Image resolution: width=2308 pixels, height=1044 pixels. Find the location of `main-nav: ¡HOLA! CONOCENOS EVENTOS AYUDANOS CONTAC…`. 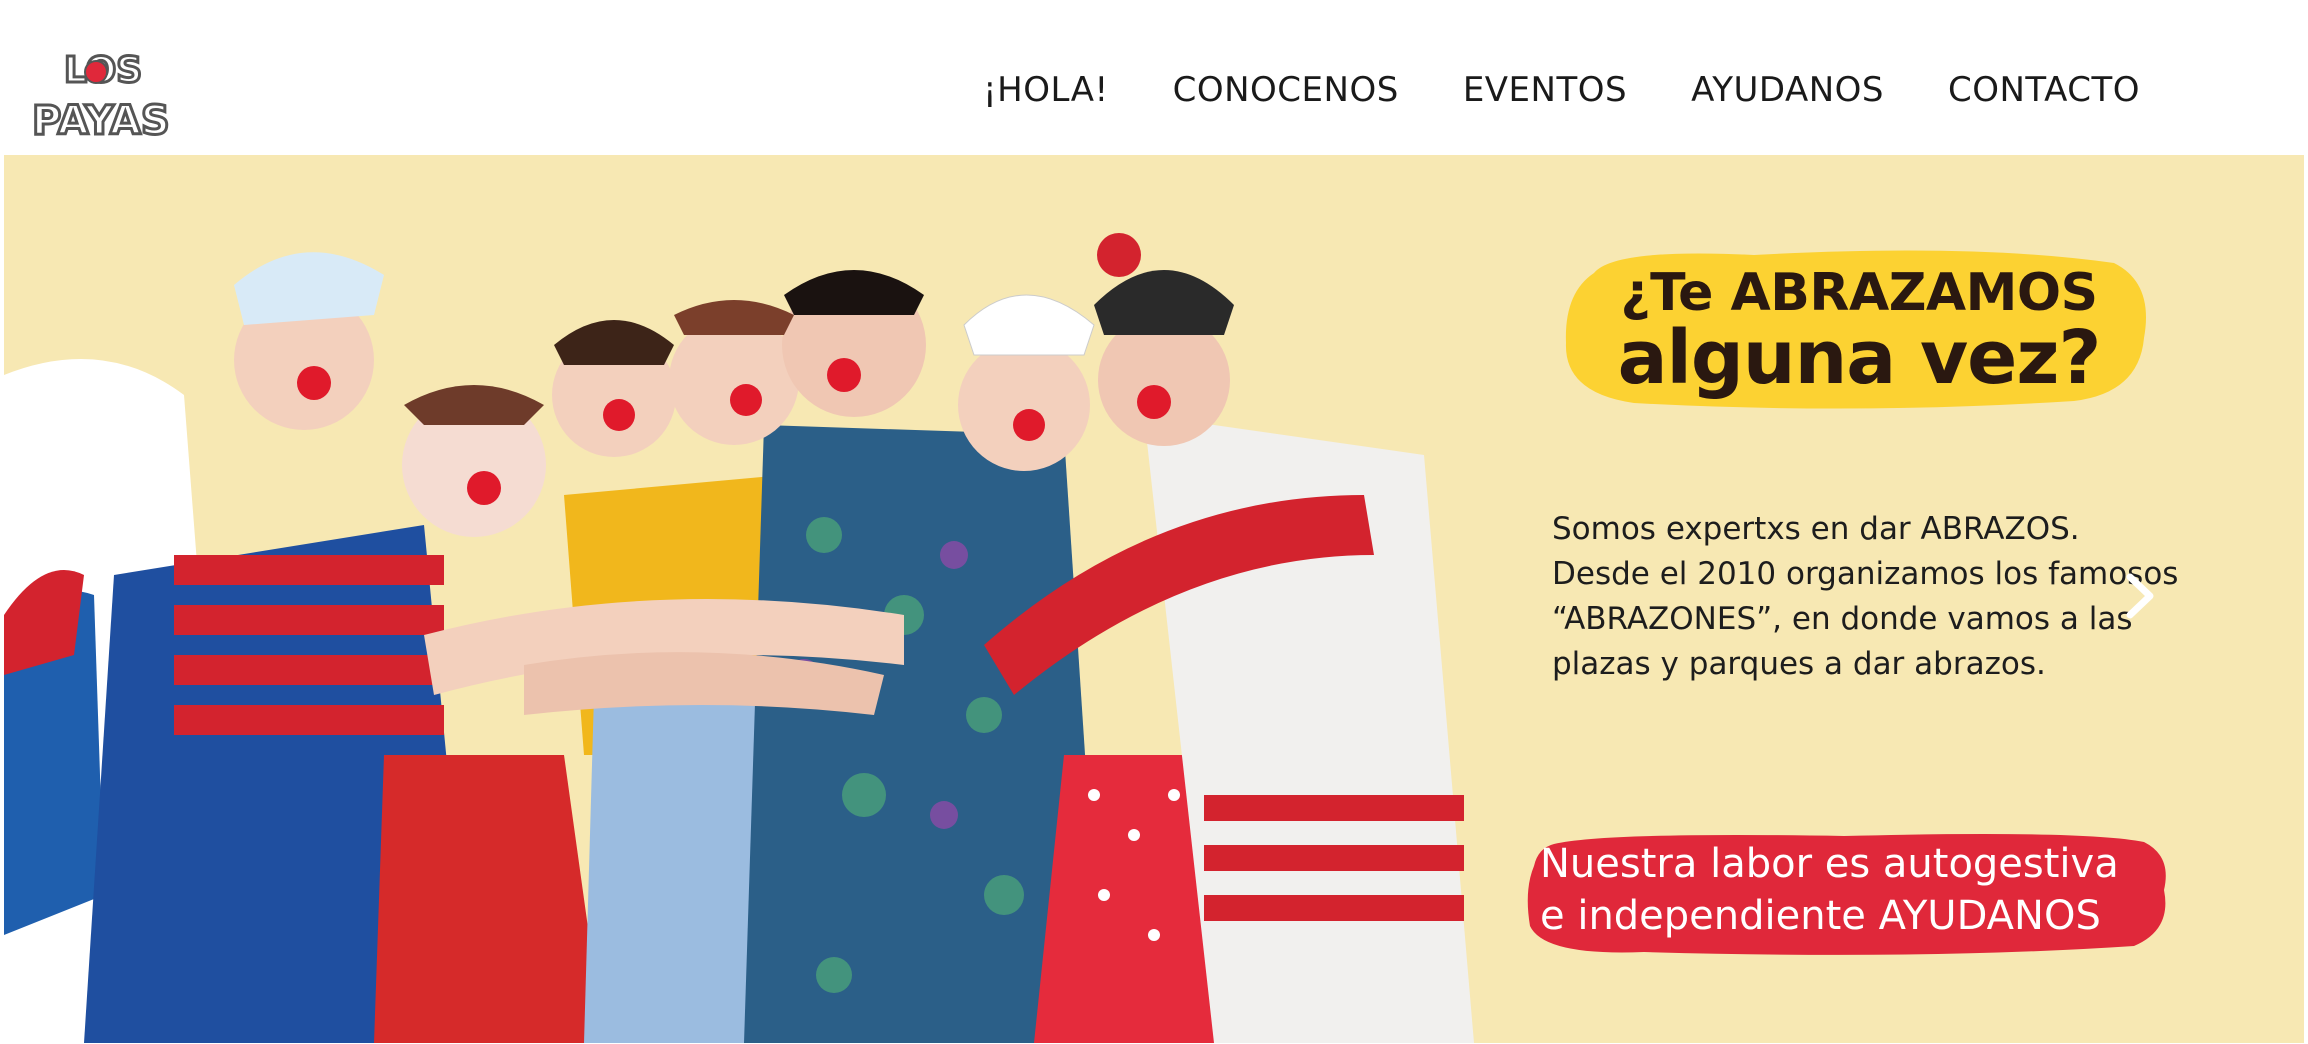

main-nav: ¡HOLA! CONOCENOS EVENTOS AYUDANOS CONTAC… is located at coordinates (1561, 90).